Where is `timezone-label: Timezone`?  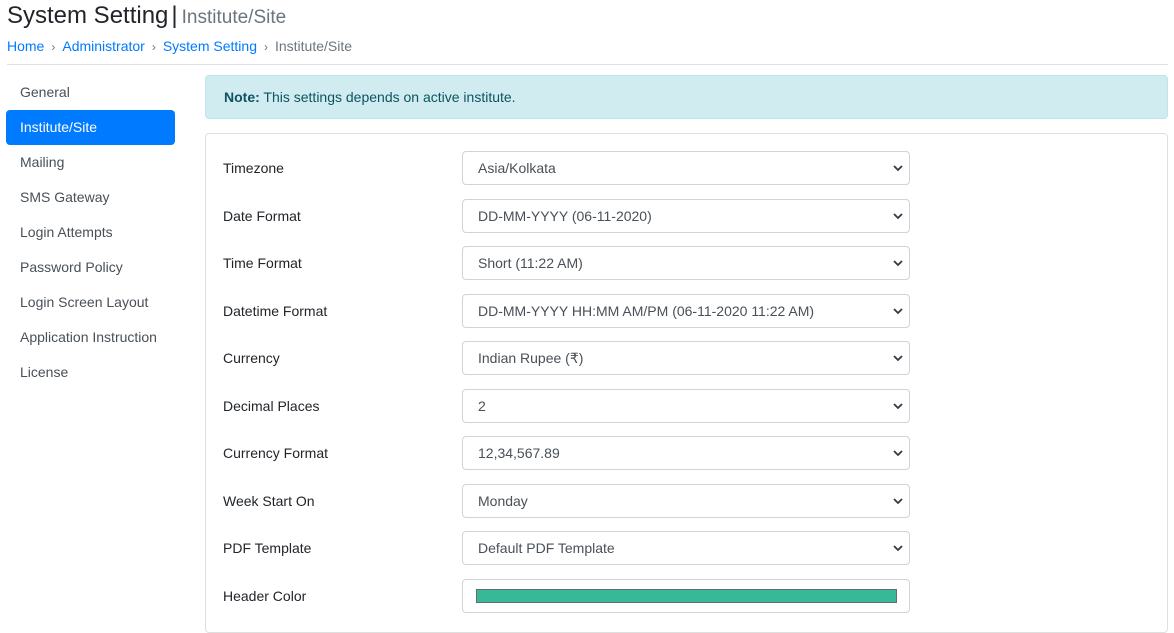
timezone-label: Timezone is located at coordinates (253, 168).